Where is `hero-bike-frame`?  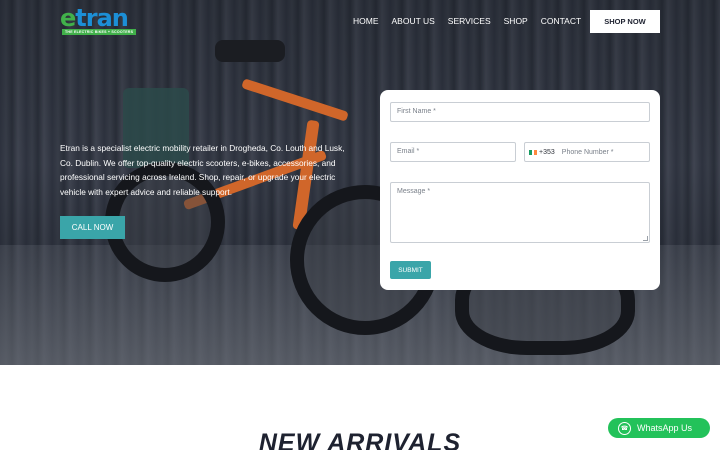 hero-bike-frame is located at coordinates (295, 100).